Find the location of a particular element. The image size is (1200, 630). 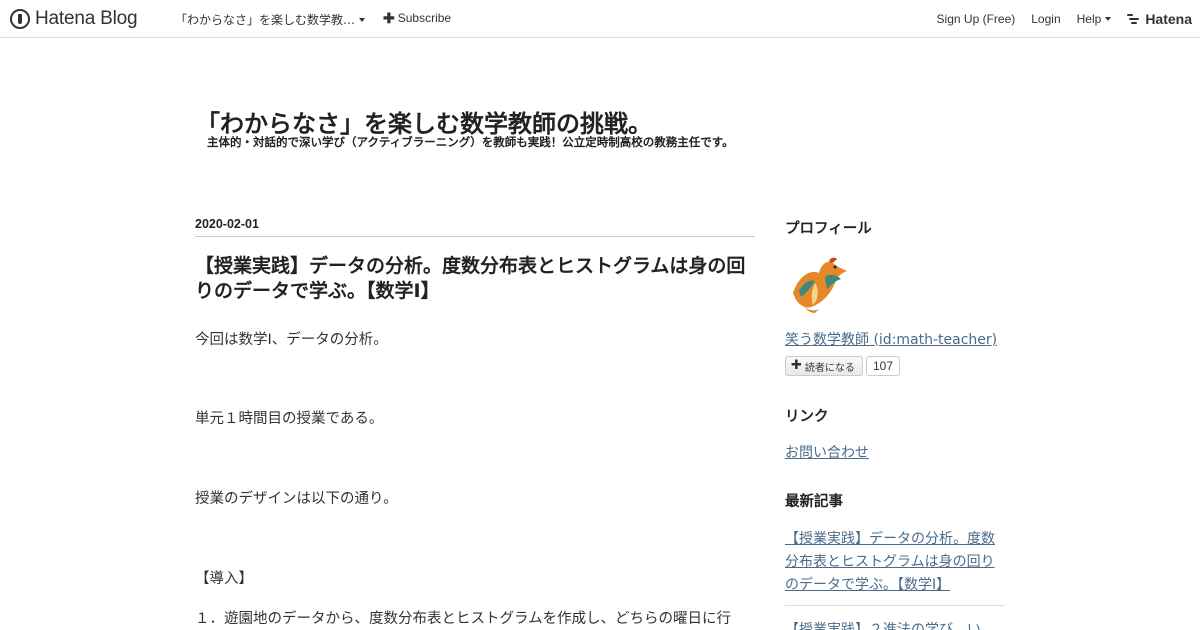

hatena-blog-logo-icon is located at coordinates (20, 19).